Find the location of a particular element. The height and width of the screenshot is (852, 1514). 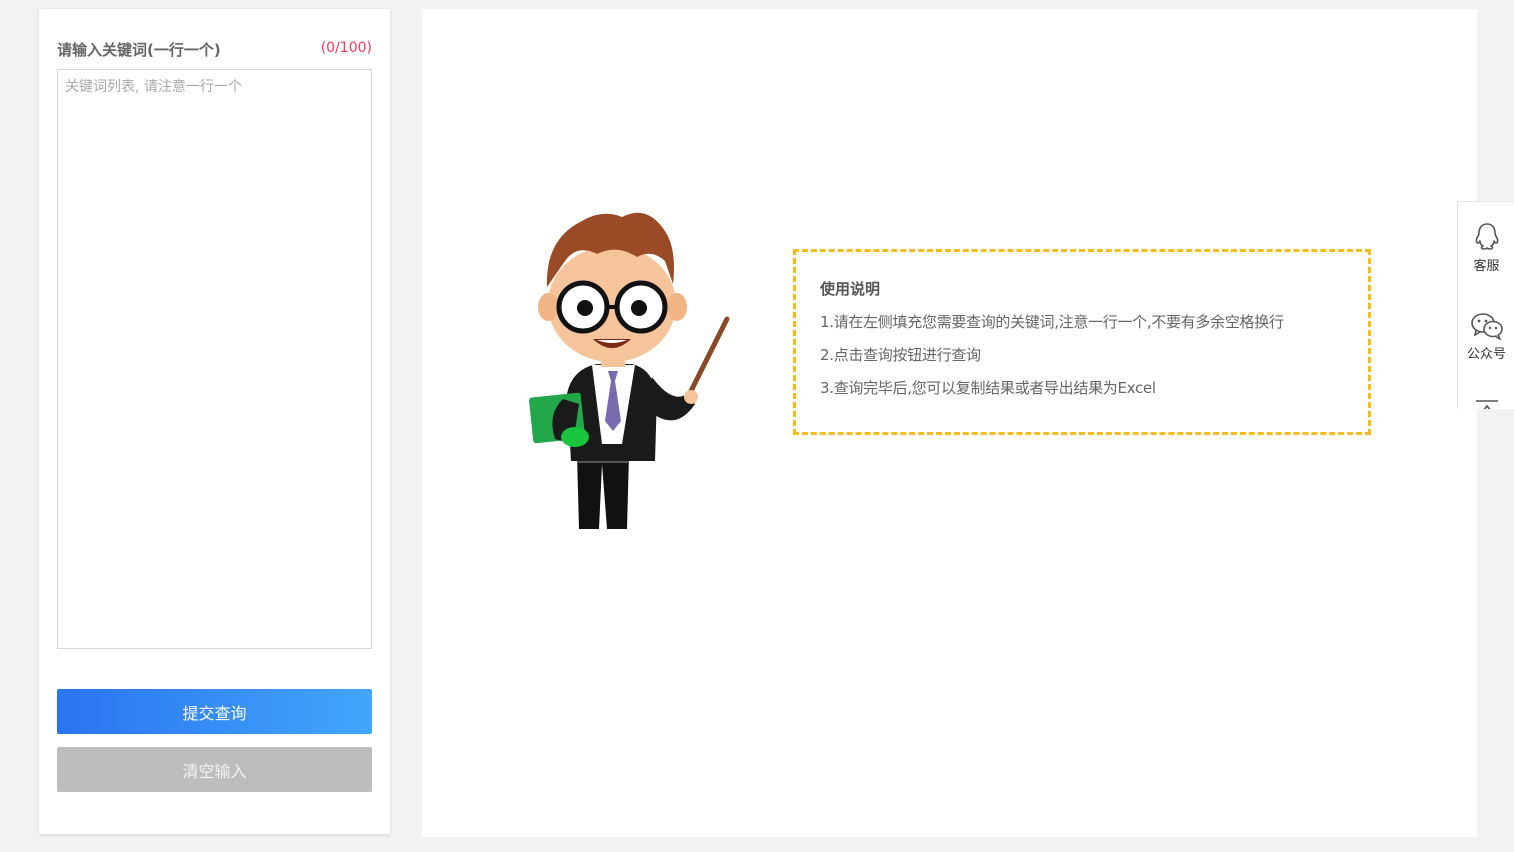

customer-service-label: 客服 is located at coordinates (1486, 266).